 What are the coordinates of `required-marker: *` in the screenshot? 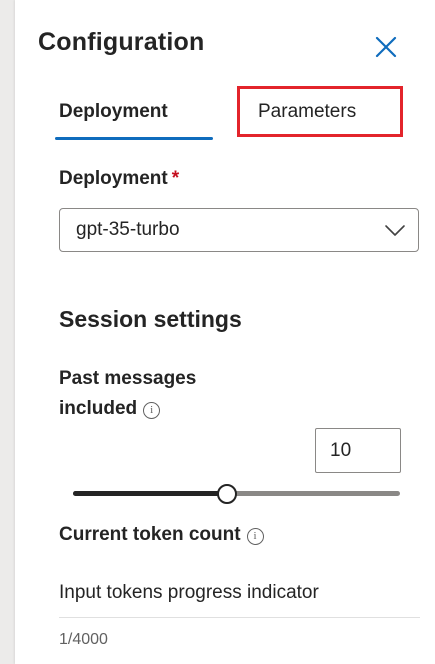 It's located at (175, 178).